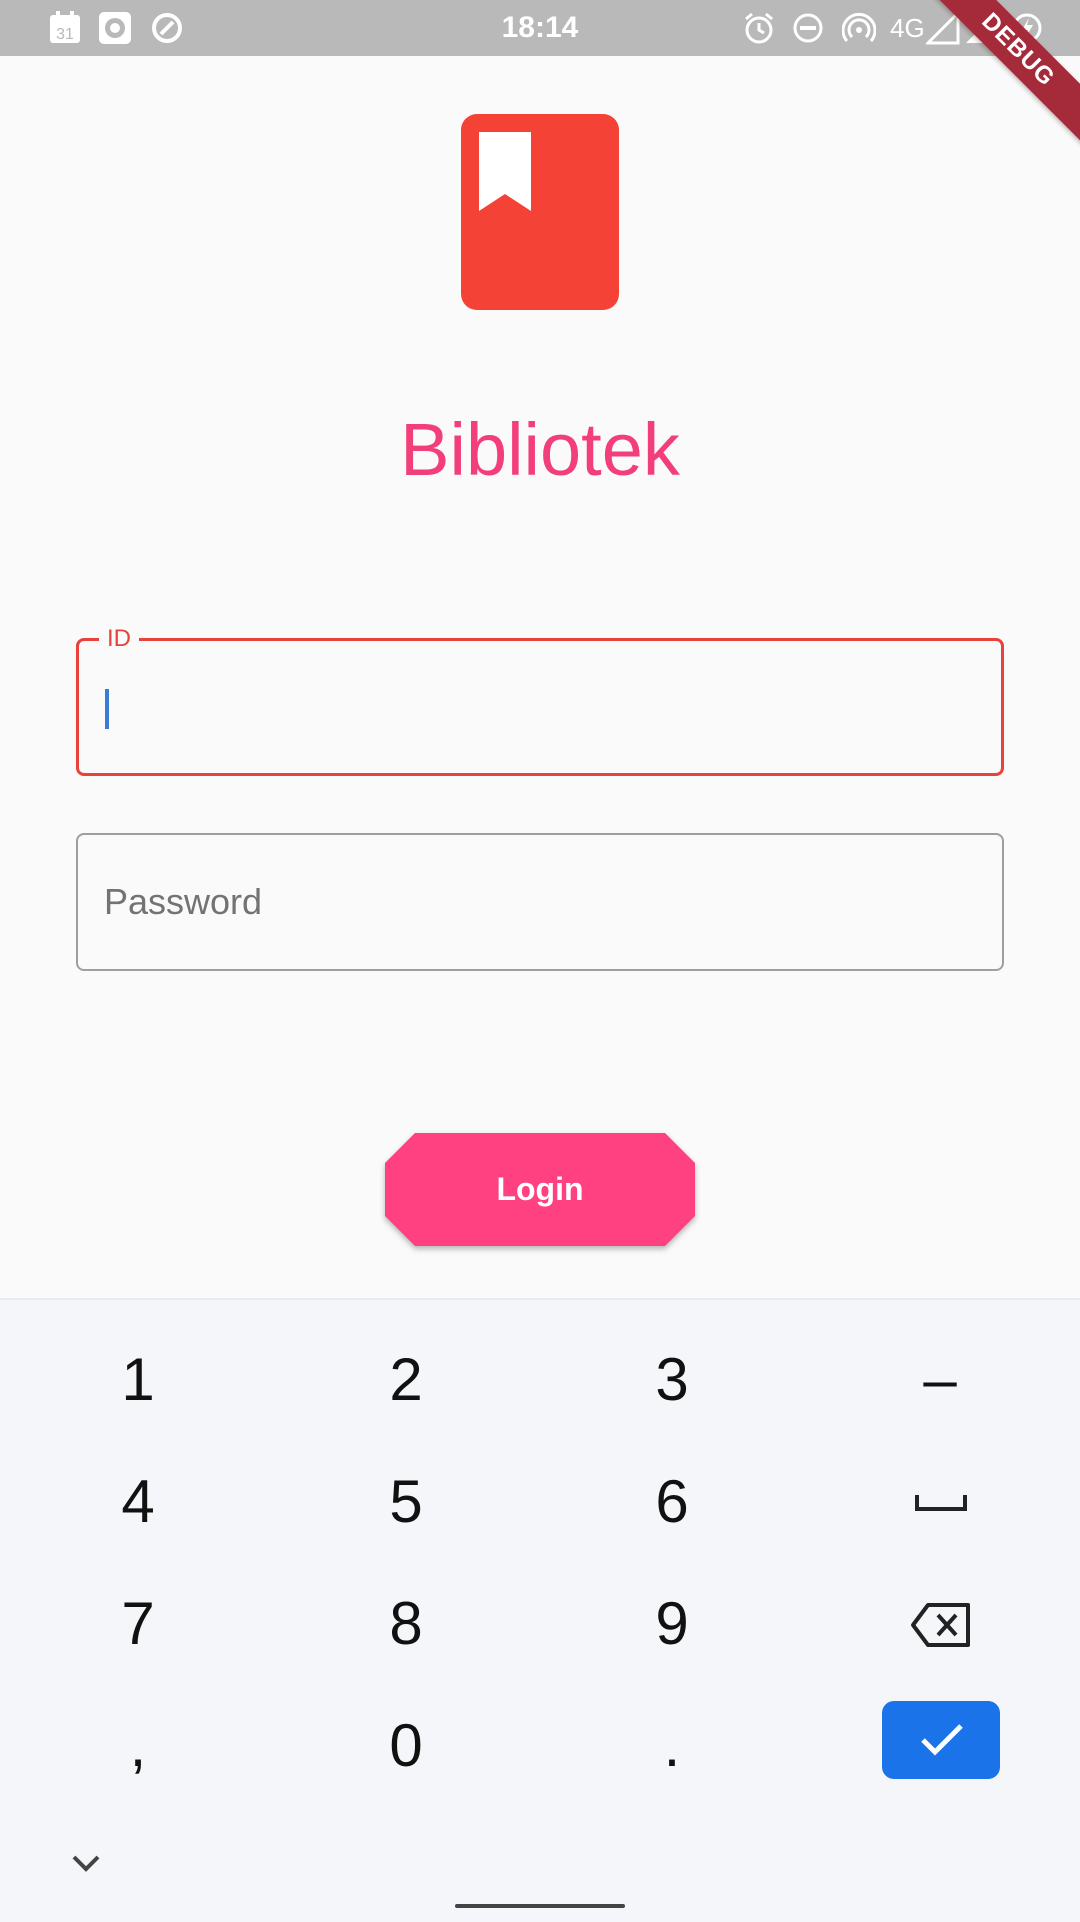 The width and height of the screenshot is (1080, 1922). I want to click on enter-key, so click(941, 1740).